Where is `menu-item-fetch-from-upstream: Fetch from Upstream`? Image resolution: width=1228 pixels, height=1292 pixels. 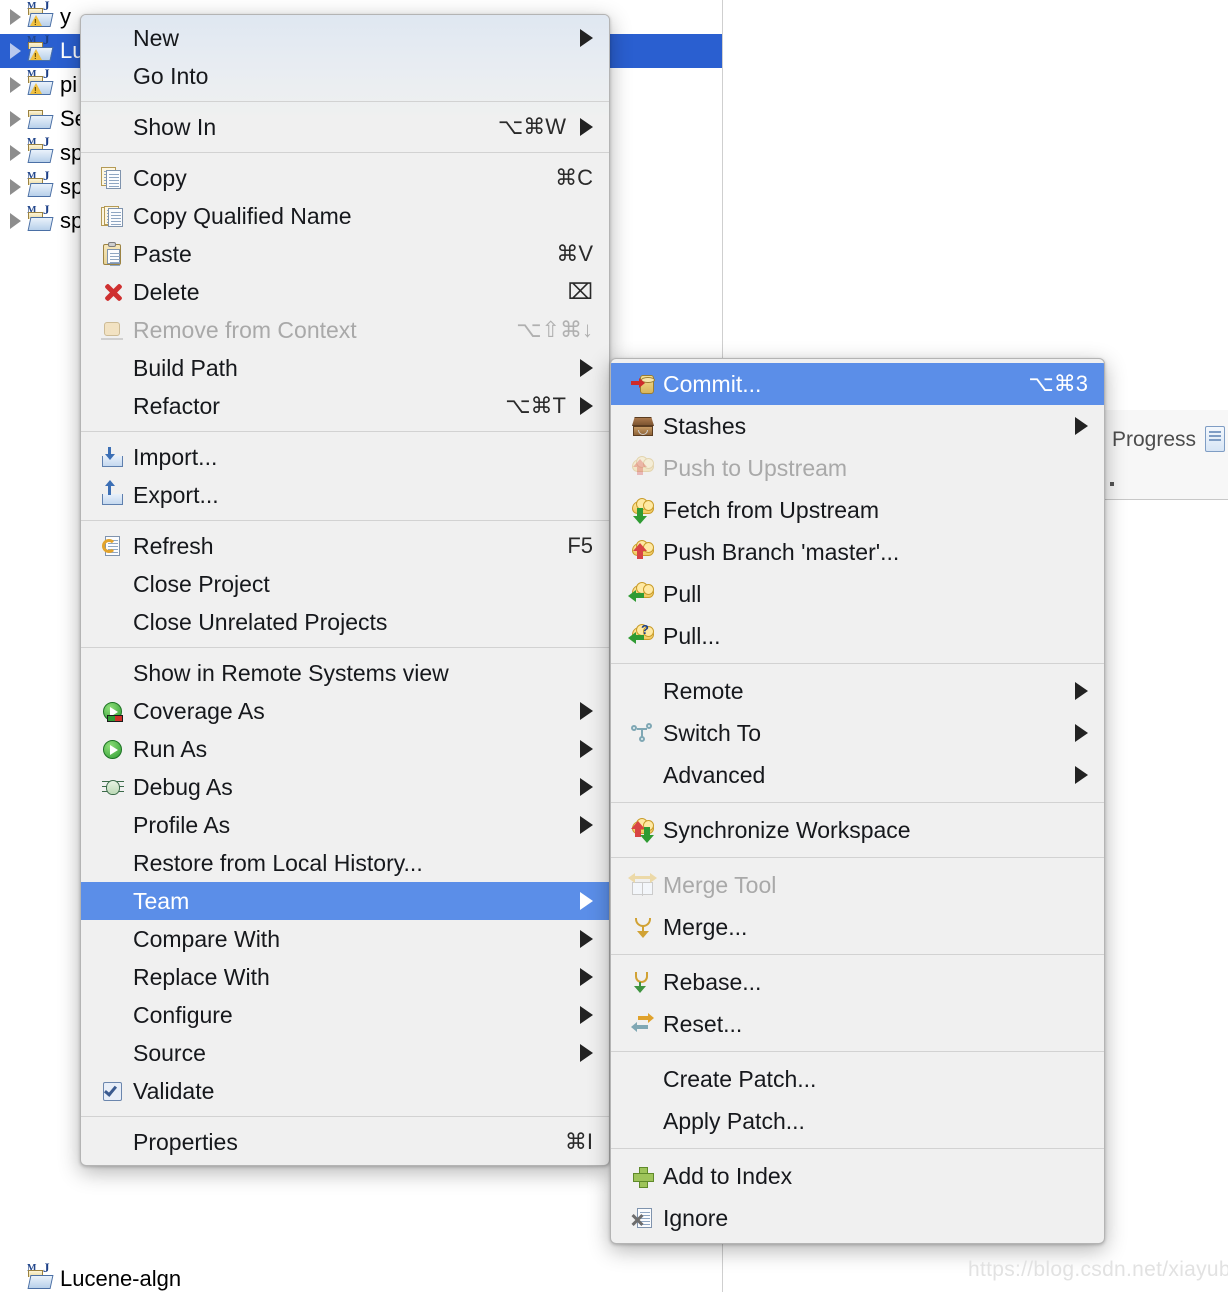
menu-item-fetch-from-upstream: Fetch from Upstream is located at coordinates (857, 510).